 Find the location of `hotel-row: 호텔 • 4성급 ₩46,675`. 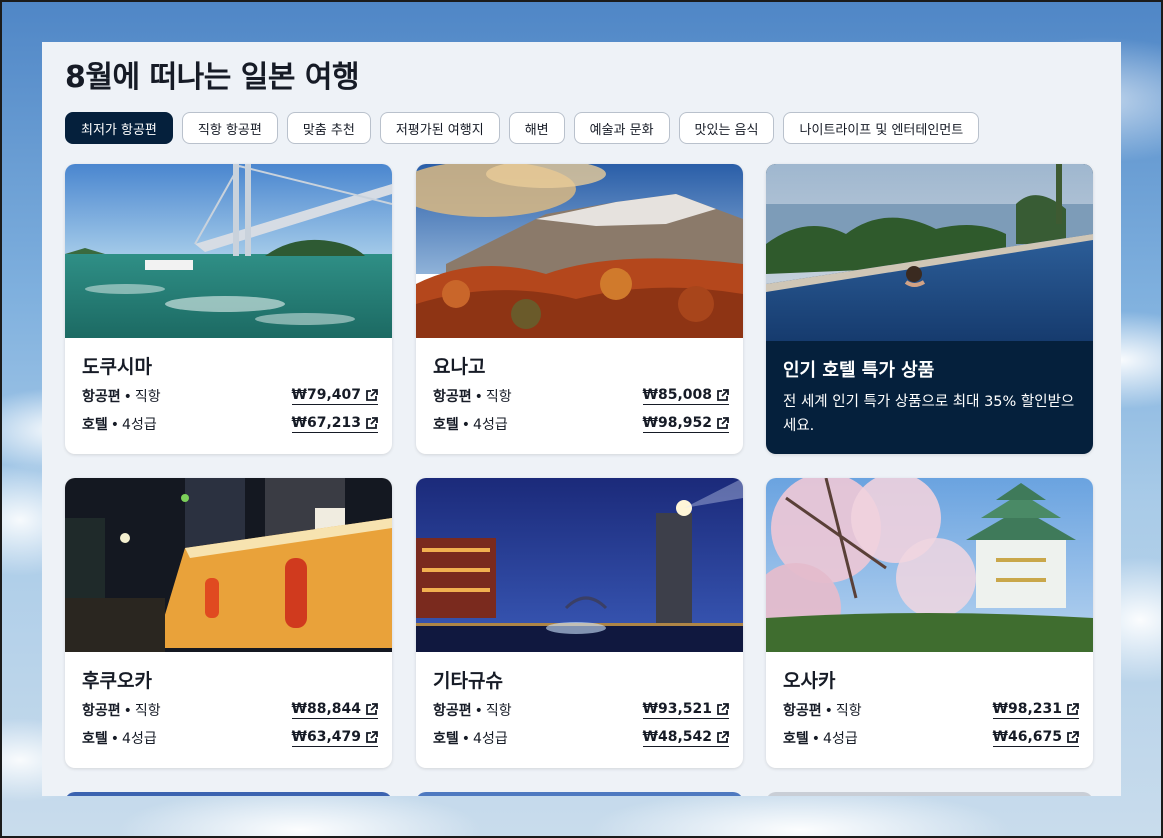

hotel-row: 호텔 • 4성급 ₩46,675 is located at coordinates (931, 738).